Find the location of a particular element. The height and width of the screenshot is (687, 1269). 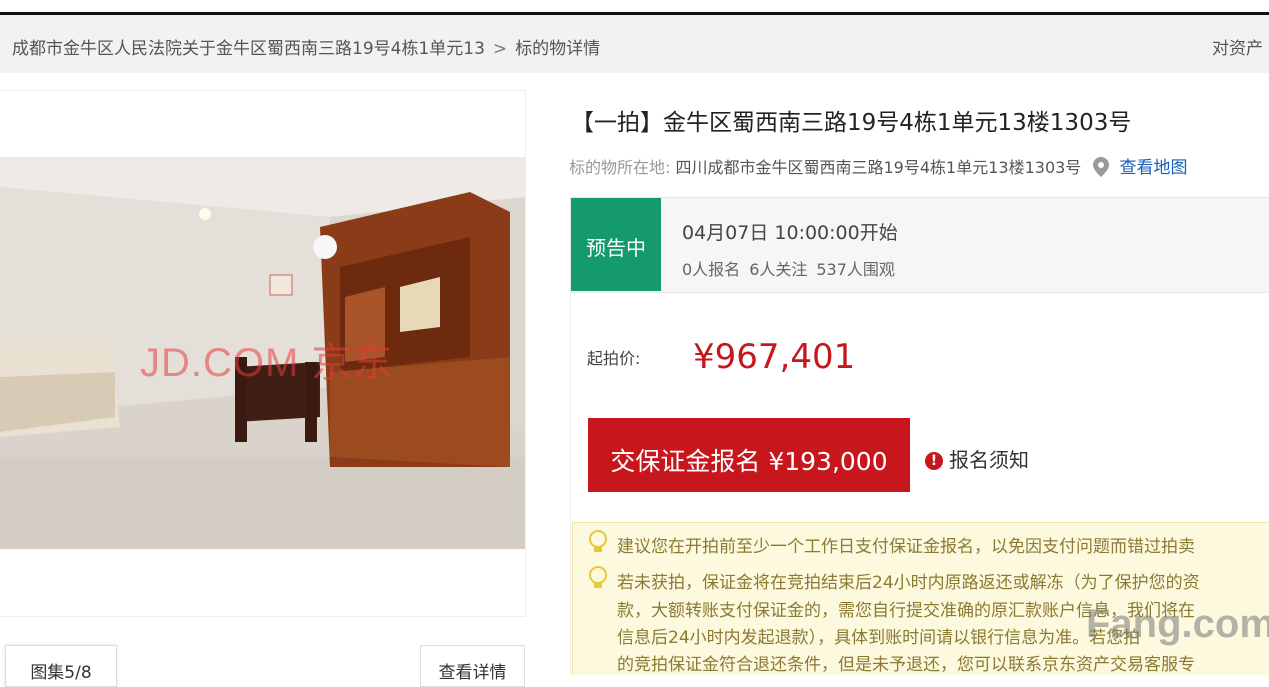

breadcrumb-current: 标的物详情 is located at coordinates (558, 49).